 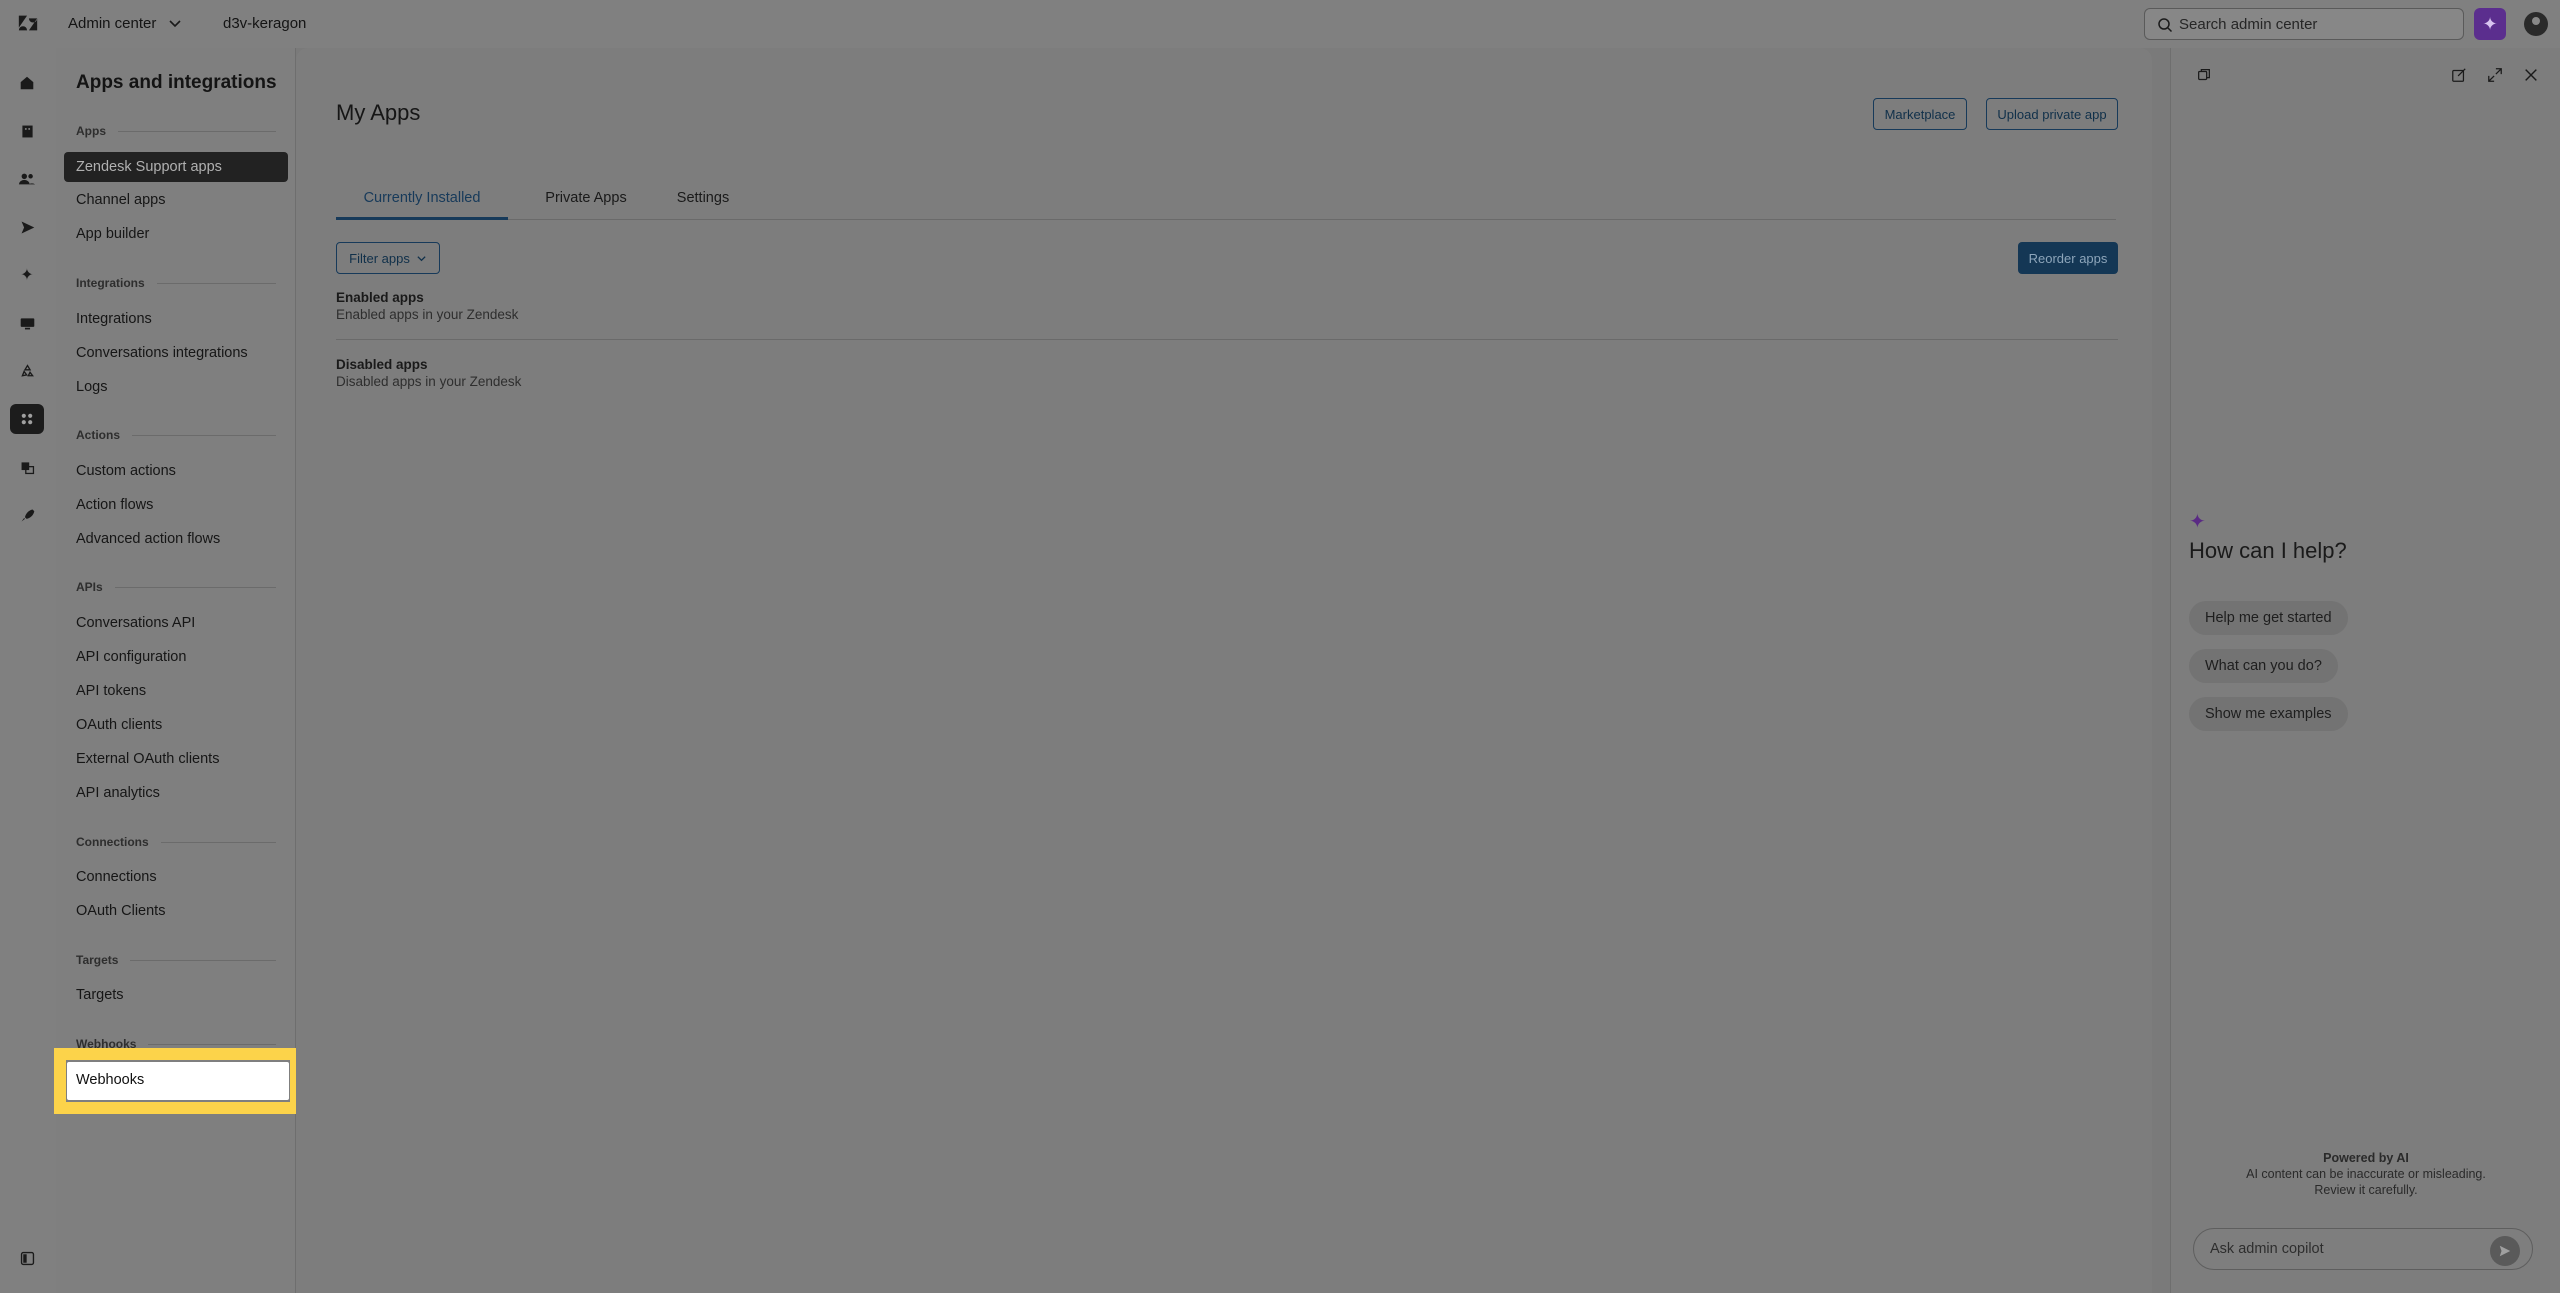 I want to click on enabled-apps-title: Enabled apps, so click(x=380, y=297).